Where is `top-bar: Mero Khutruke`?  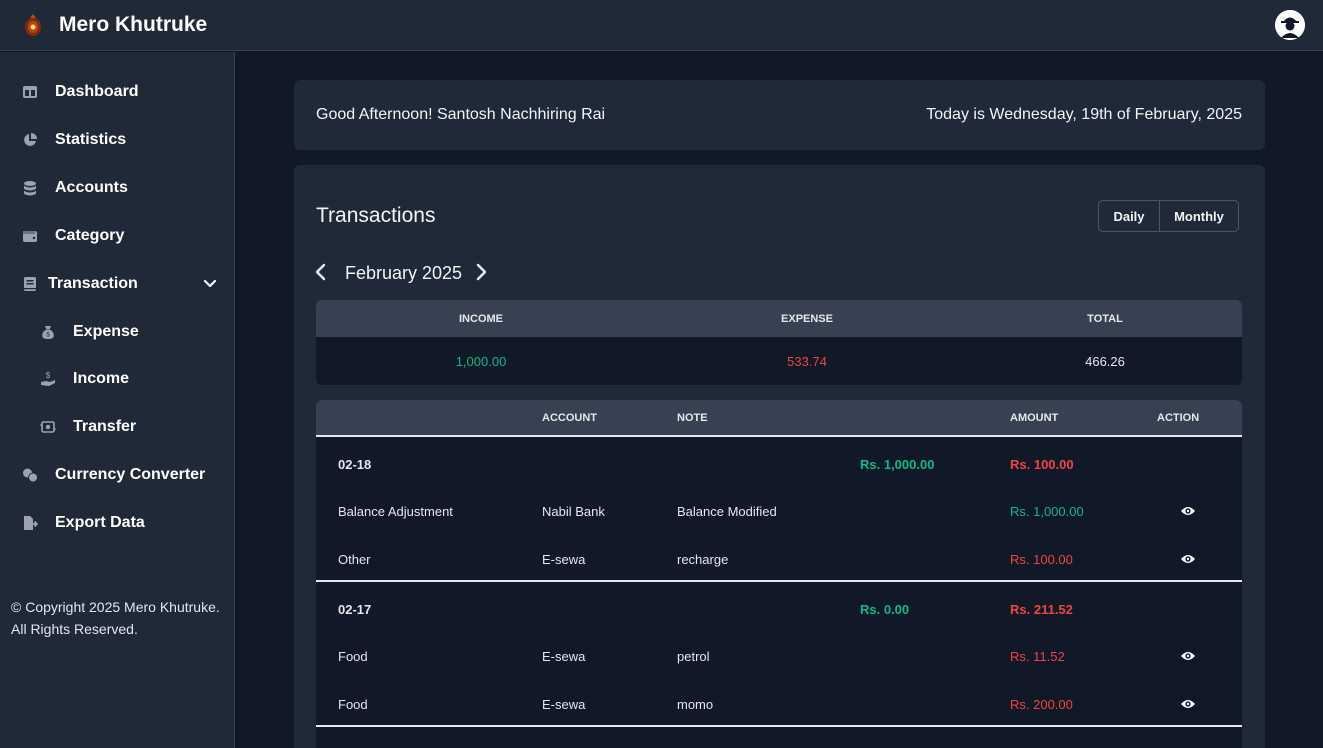 top-bar: Mero Khutruke is located at coordinates (661, 25).